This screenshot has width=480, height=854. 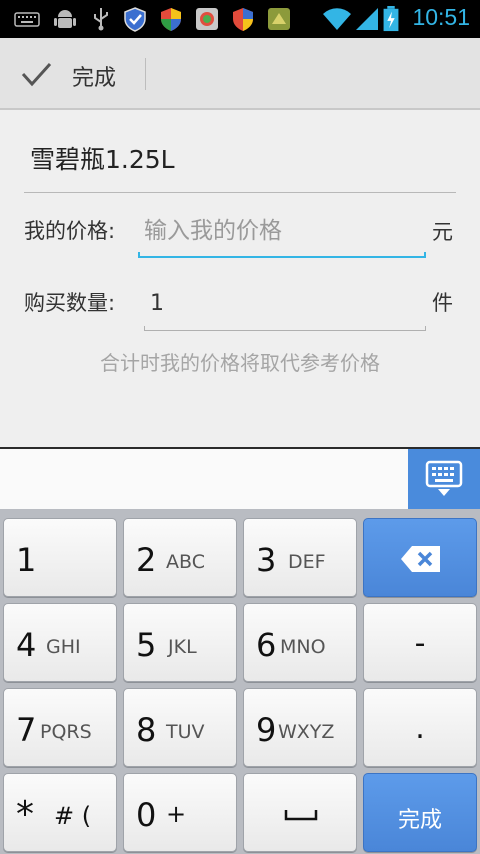 I want to click on shield-alert-icon, so click(x=243, y=19).